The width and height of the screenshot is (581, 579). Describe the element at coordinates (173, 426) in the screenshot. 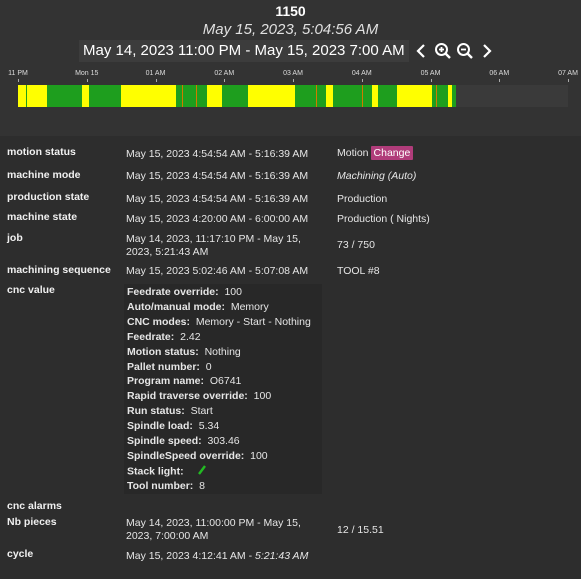

I see `cnc-value-line: Spindle load: 5.34` at that location.